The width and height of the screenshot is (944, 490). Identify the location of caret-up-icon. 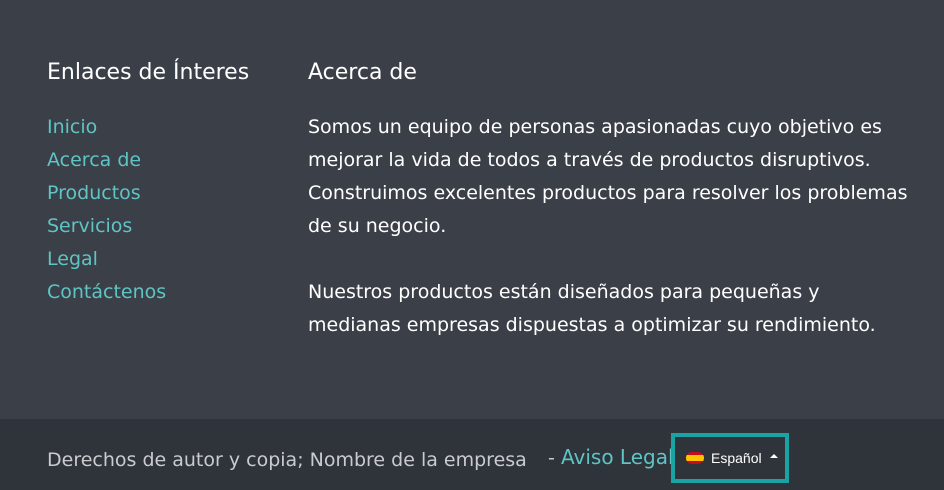
(773, 456).